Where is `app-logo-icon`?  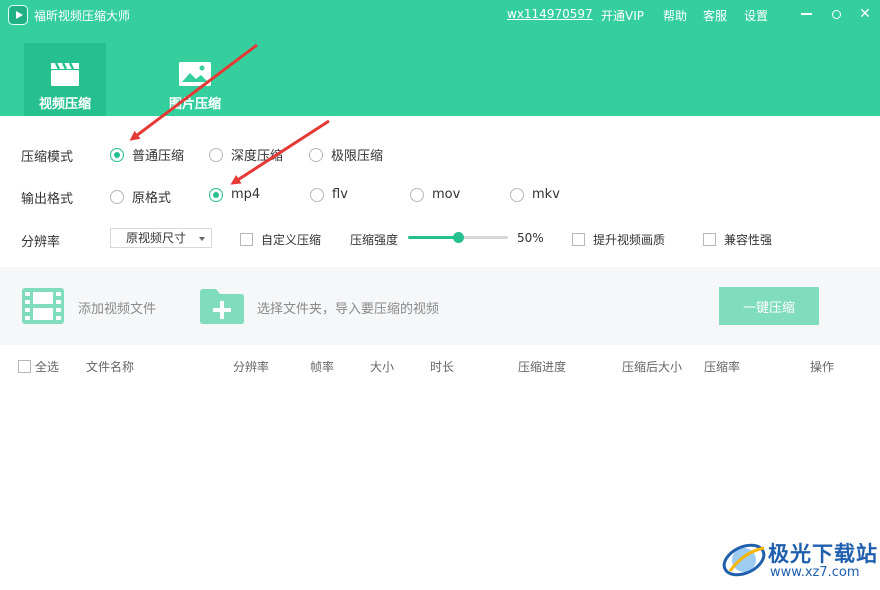
app-logo-icon is located at coordinates (18, 15).